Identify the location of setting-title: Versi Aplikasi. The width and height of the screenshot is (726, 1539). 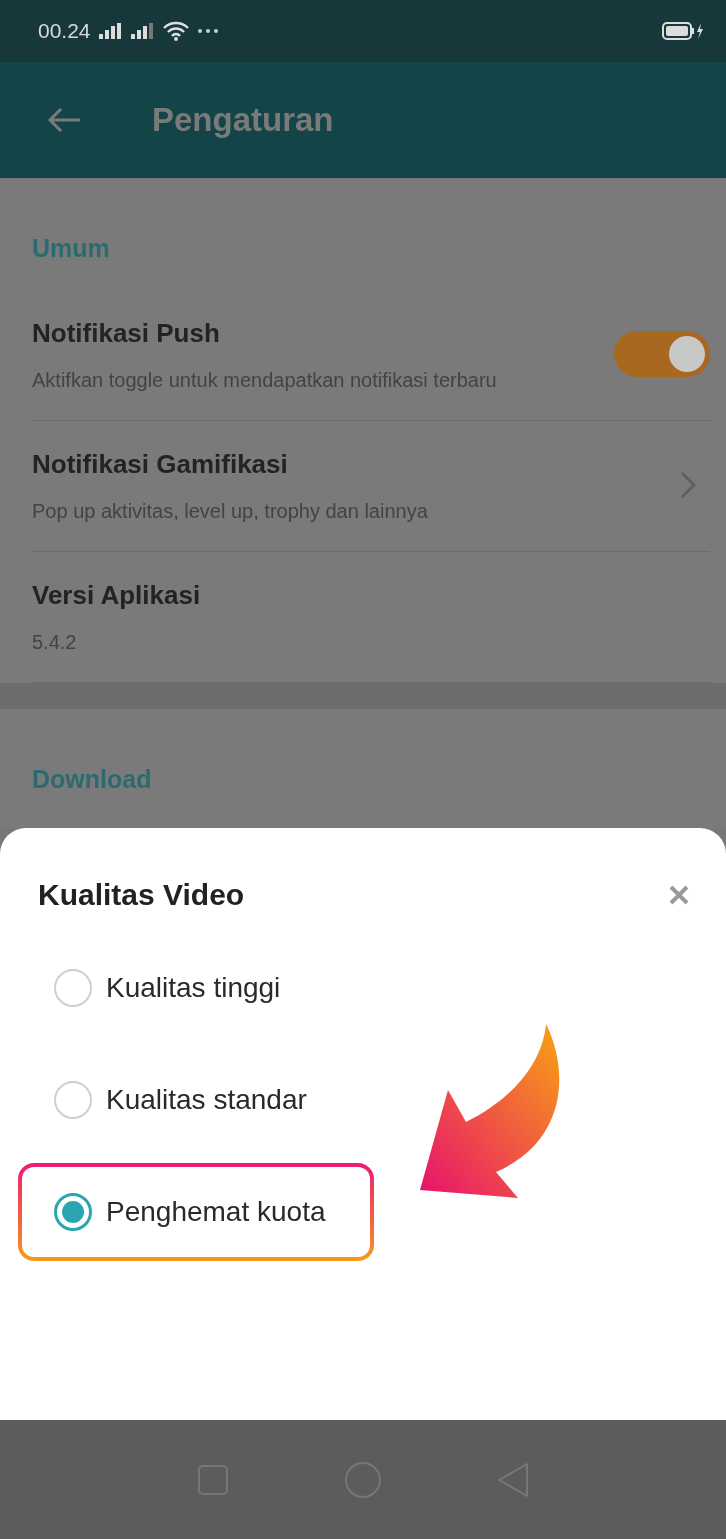
(117, 595).